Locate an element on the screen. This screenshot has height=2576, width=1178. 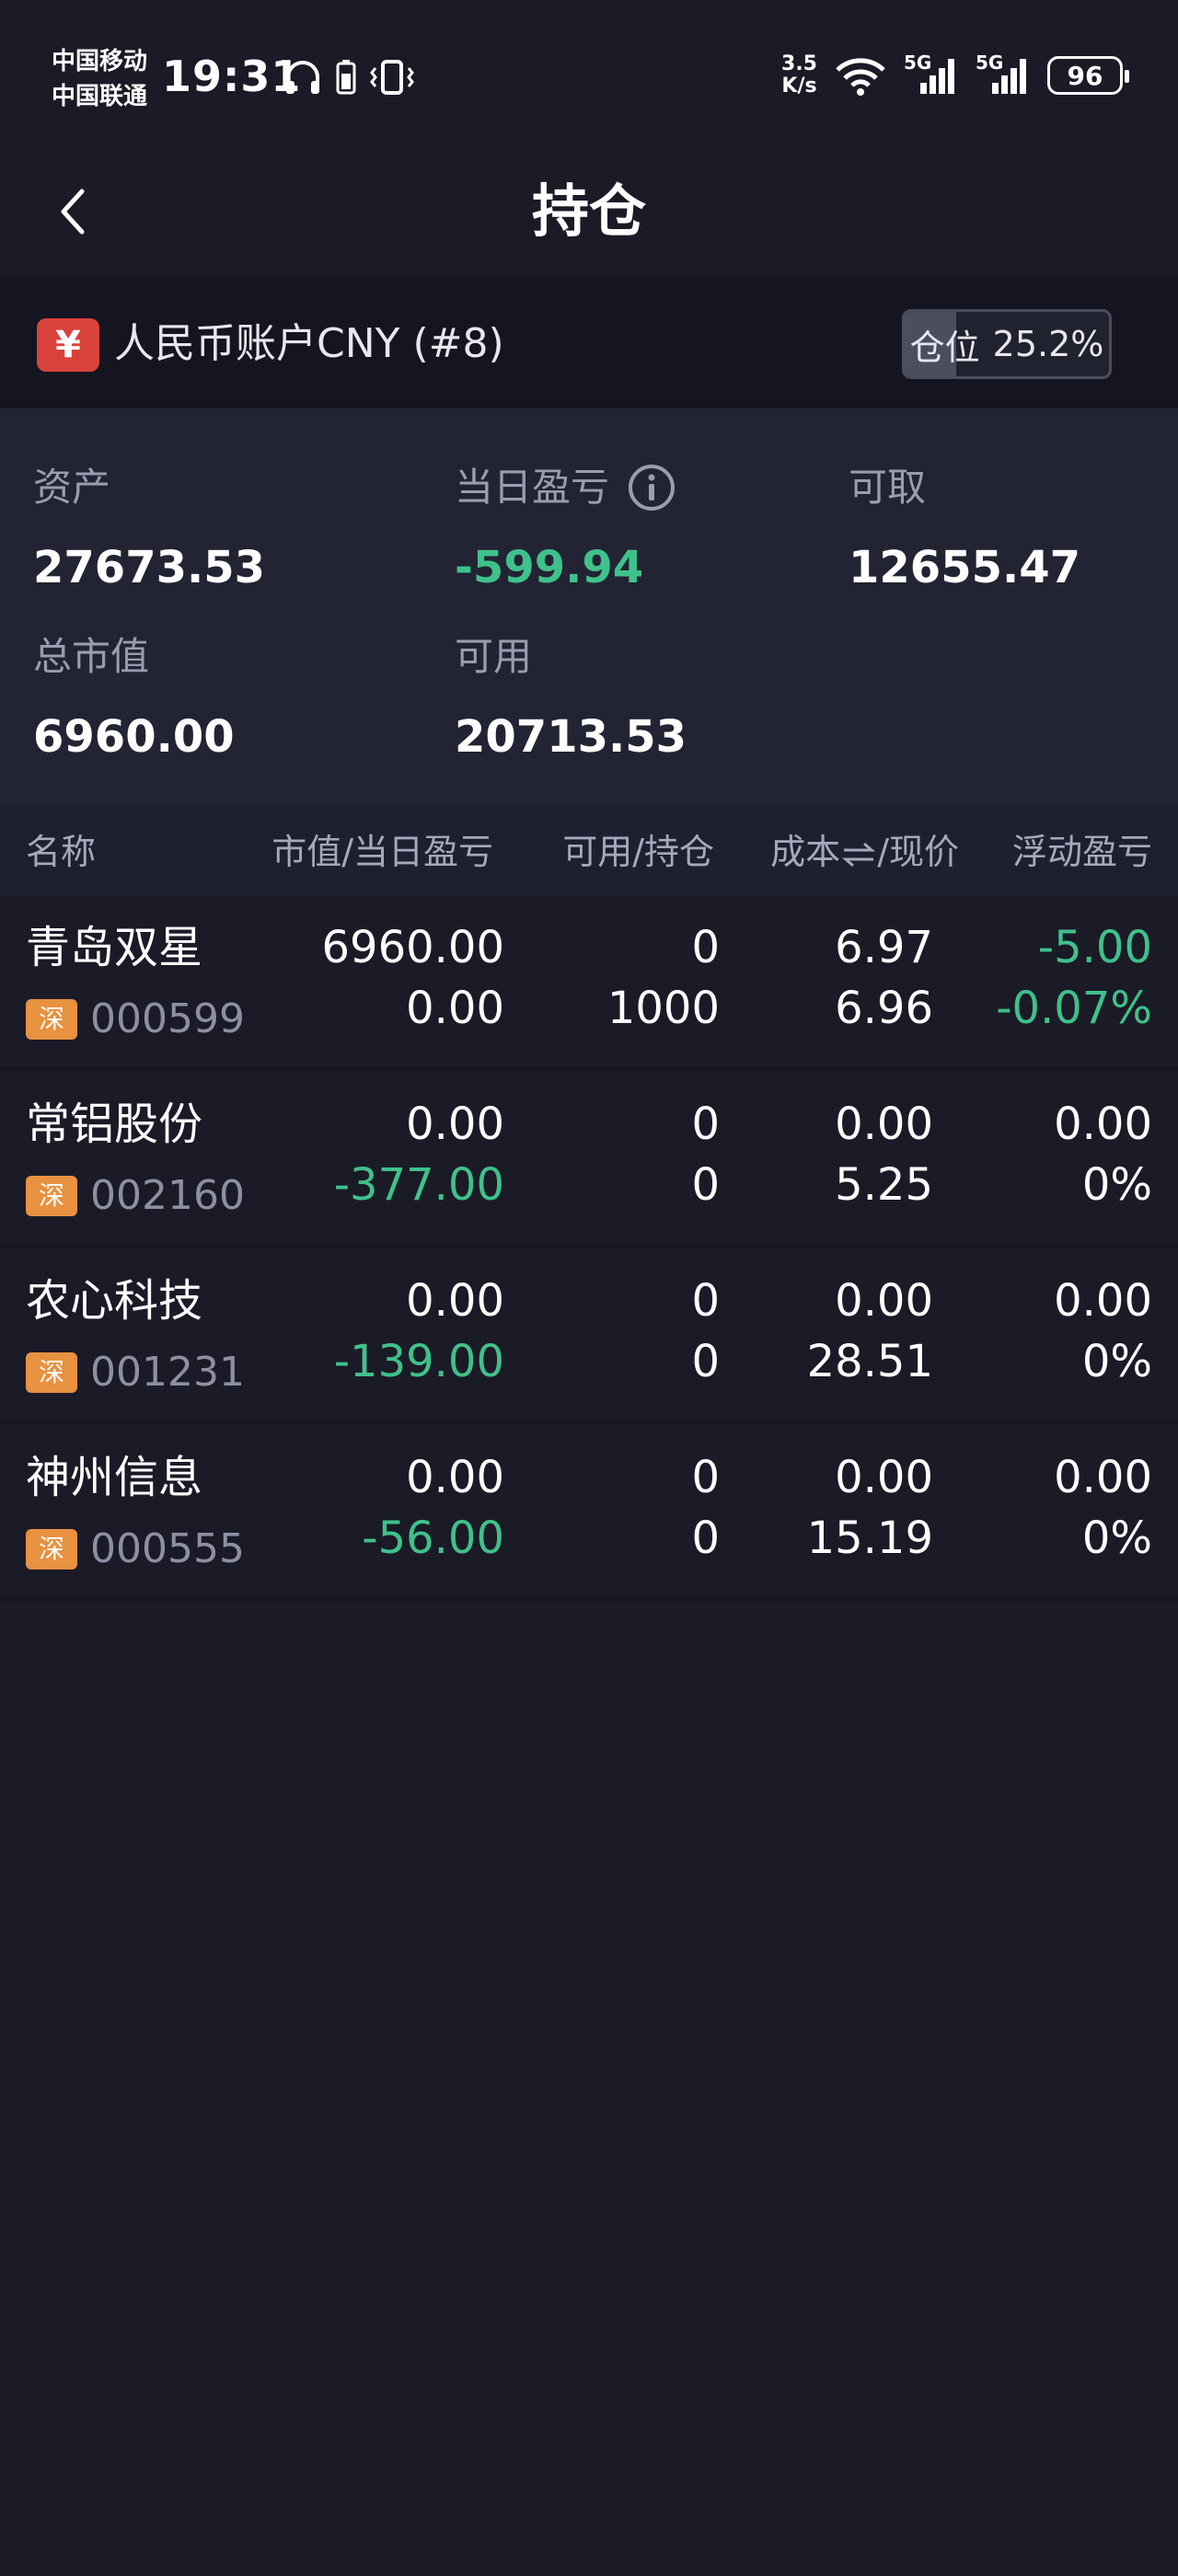
col-cost-label: 成本 is located at coordinates (805, 852).